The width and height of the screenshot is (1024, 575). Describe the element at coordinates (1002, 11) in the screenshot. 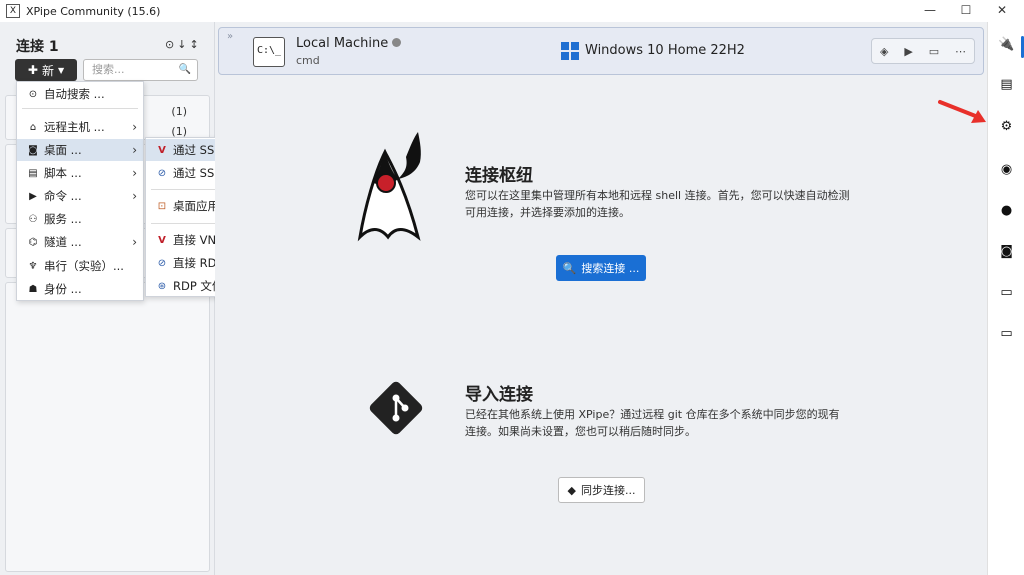

I see `close-button: ✕` at that location.